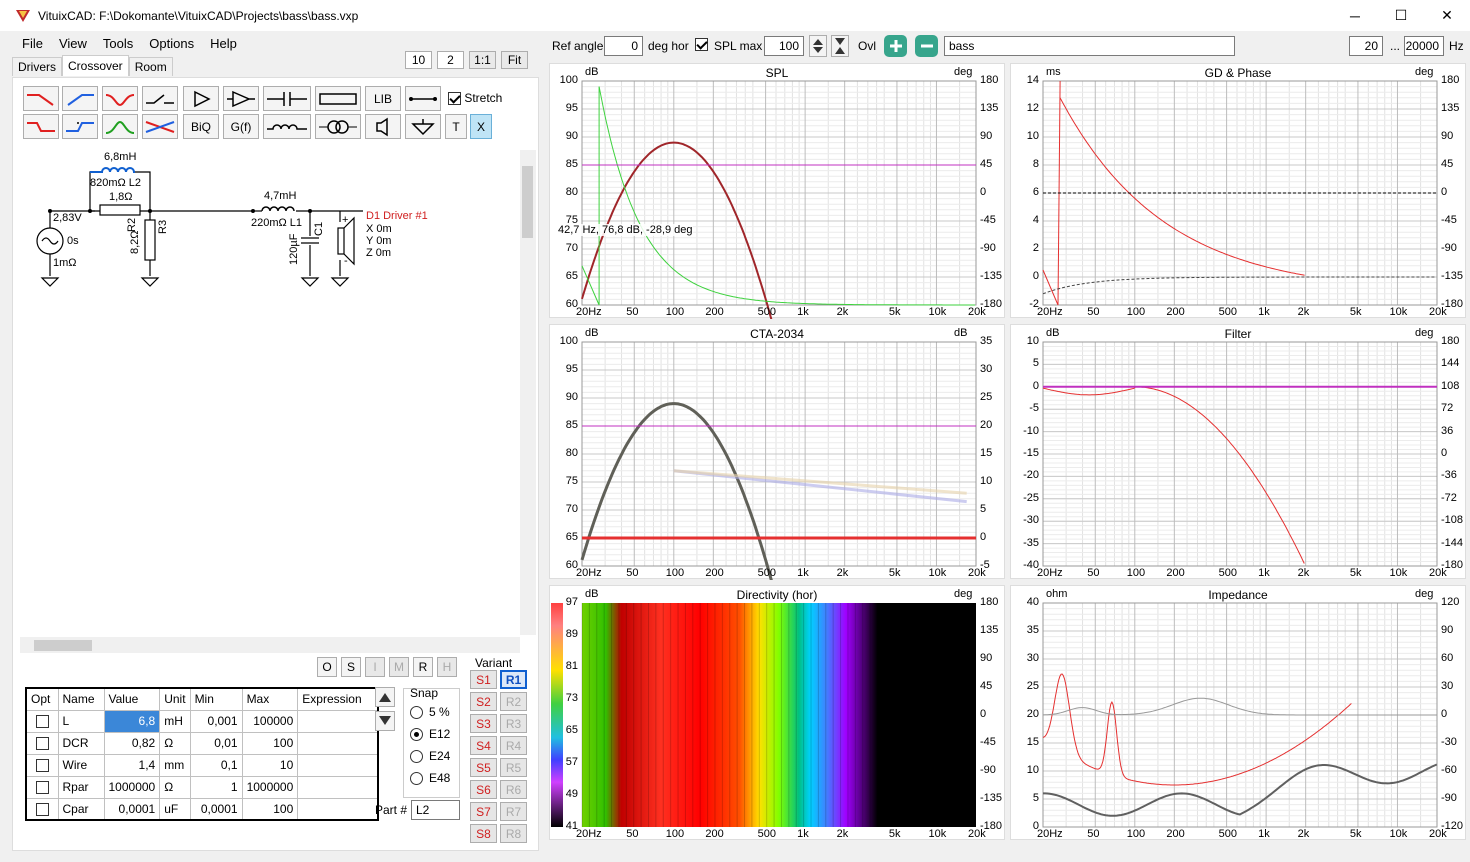  I want to click on param-min: 0,001, so click(216, 721).